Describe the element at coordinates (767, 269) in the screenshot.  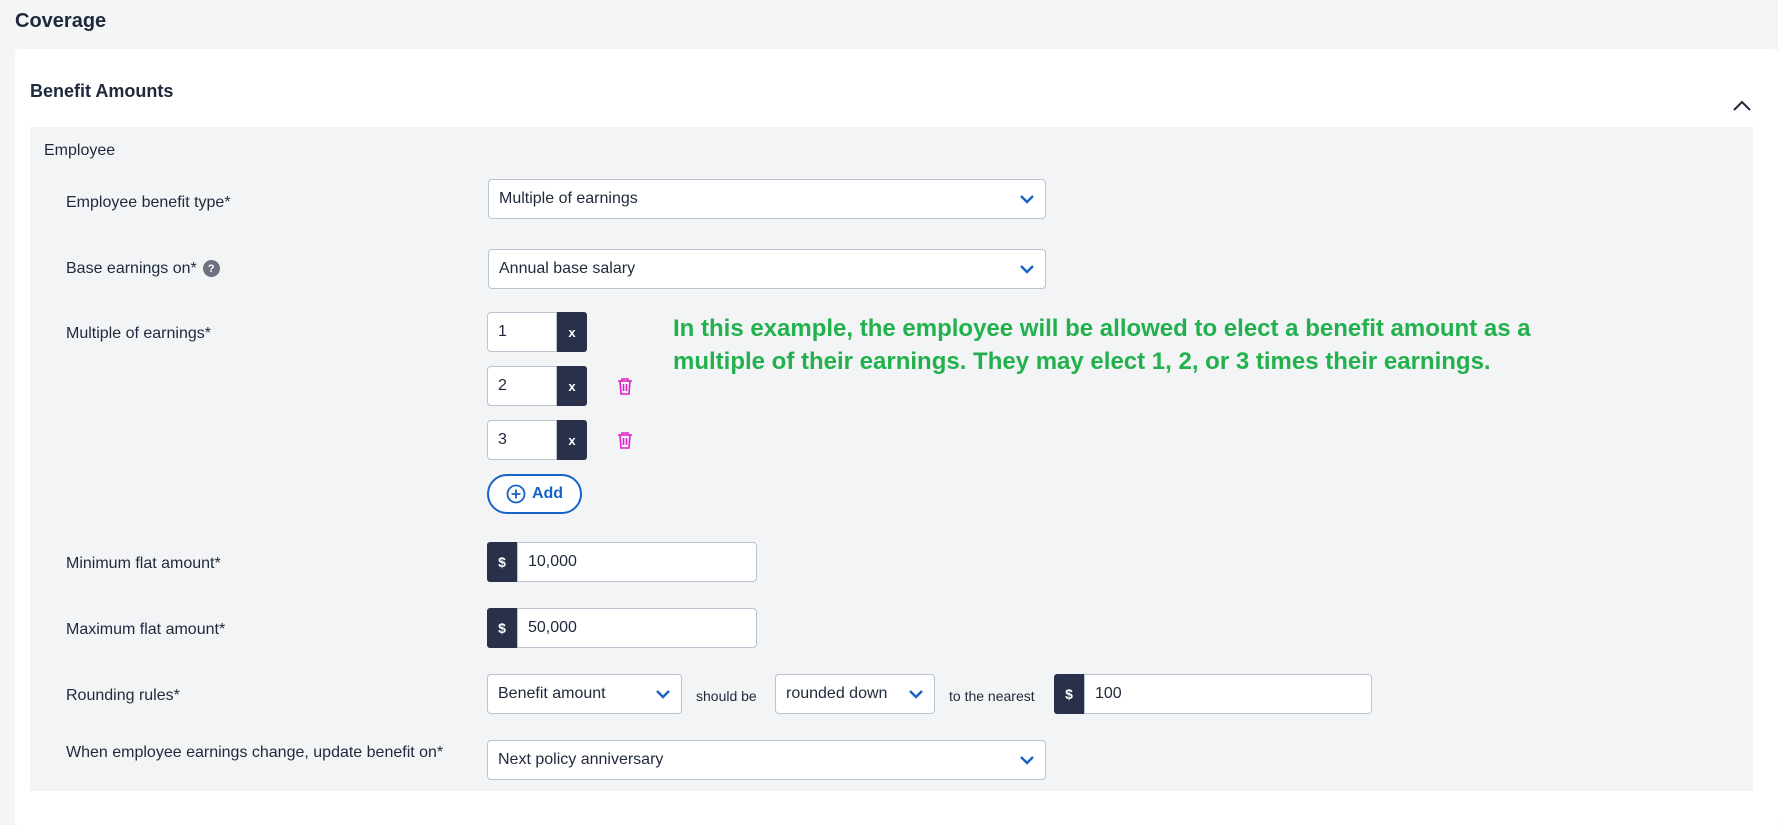
I see `base-earnings-select: Annual base salary` at that location.